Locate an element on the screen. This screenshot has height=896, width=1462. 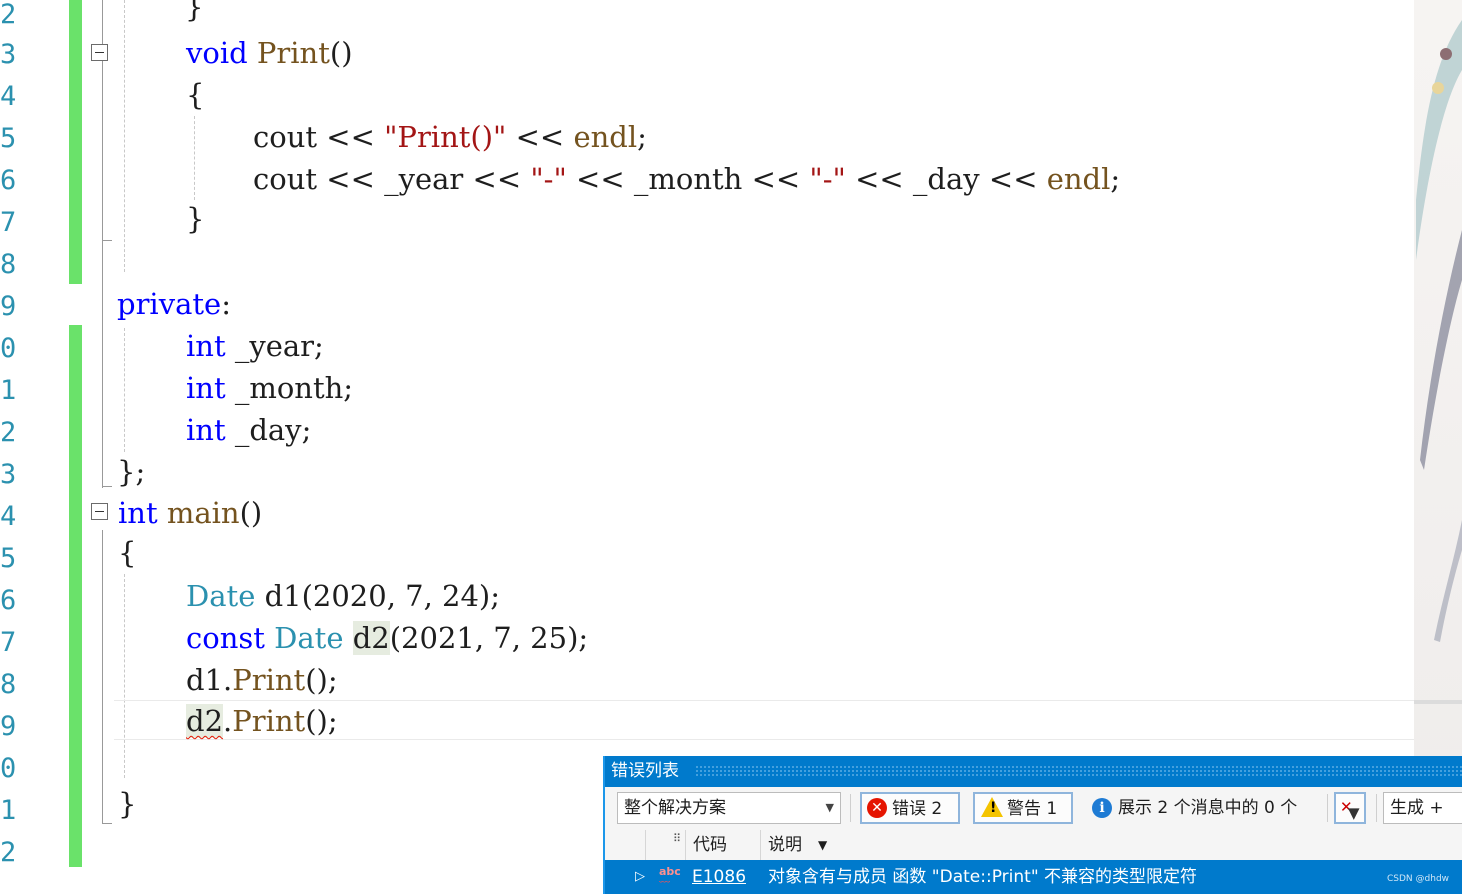
code-line: int _month; is located at coordinates (270, 388).